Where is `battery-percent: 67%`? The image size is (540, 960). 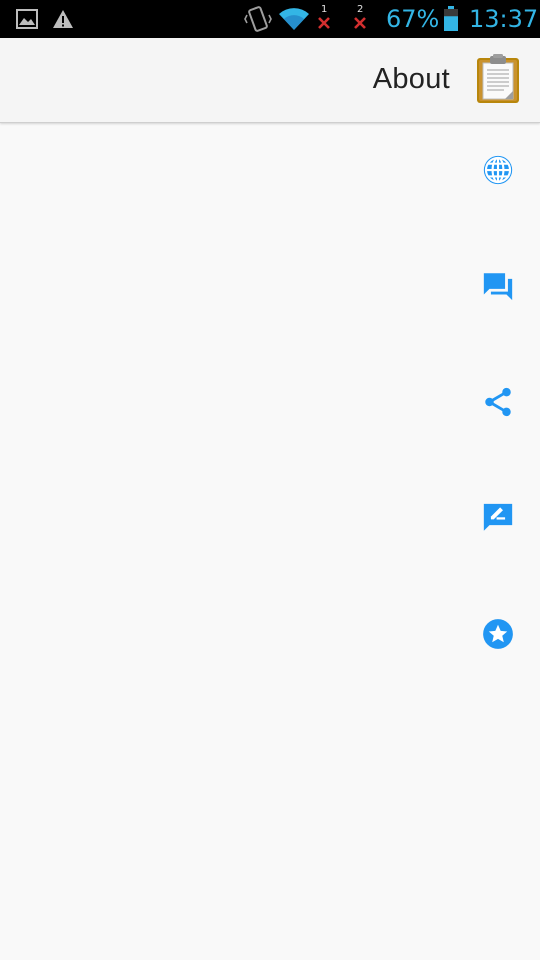
battery-percent: 67% is located at coordinates (413, 19).